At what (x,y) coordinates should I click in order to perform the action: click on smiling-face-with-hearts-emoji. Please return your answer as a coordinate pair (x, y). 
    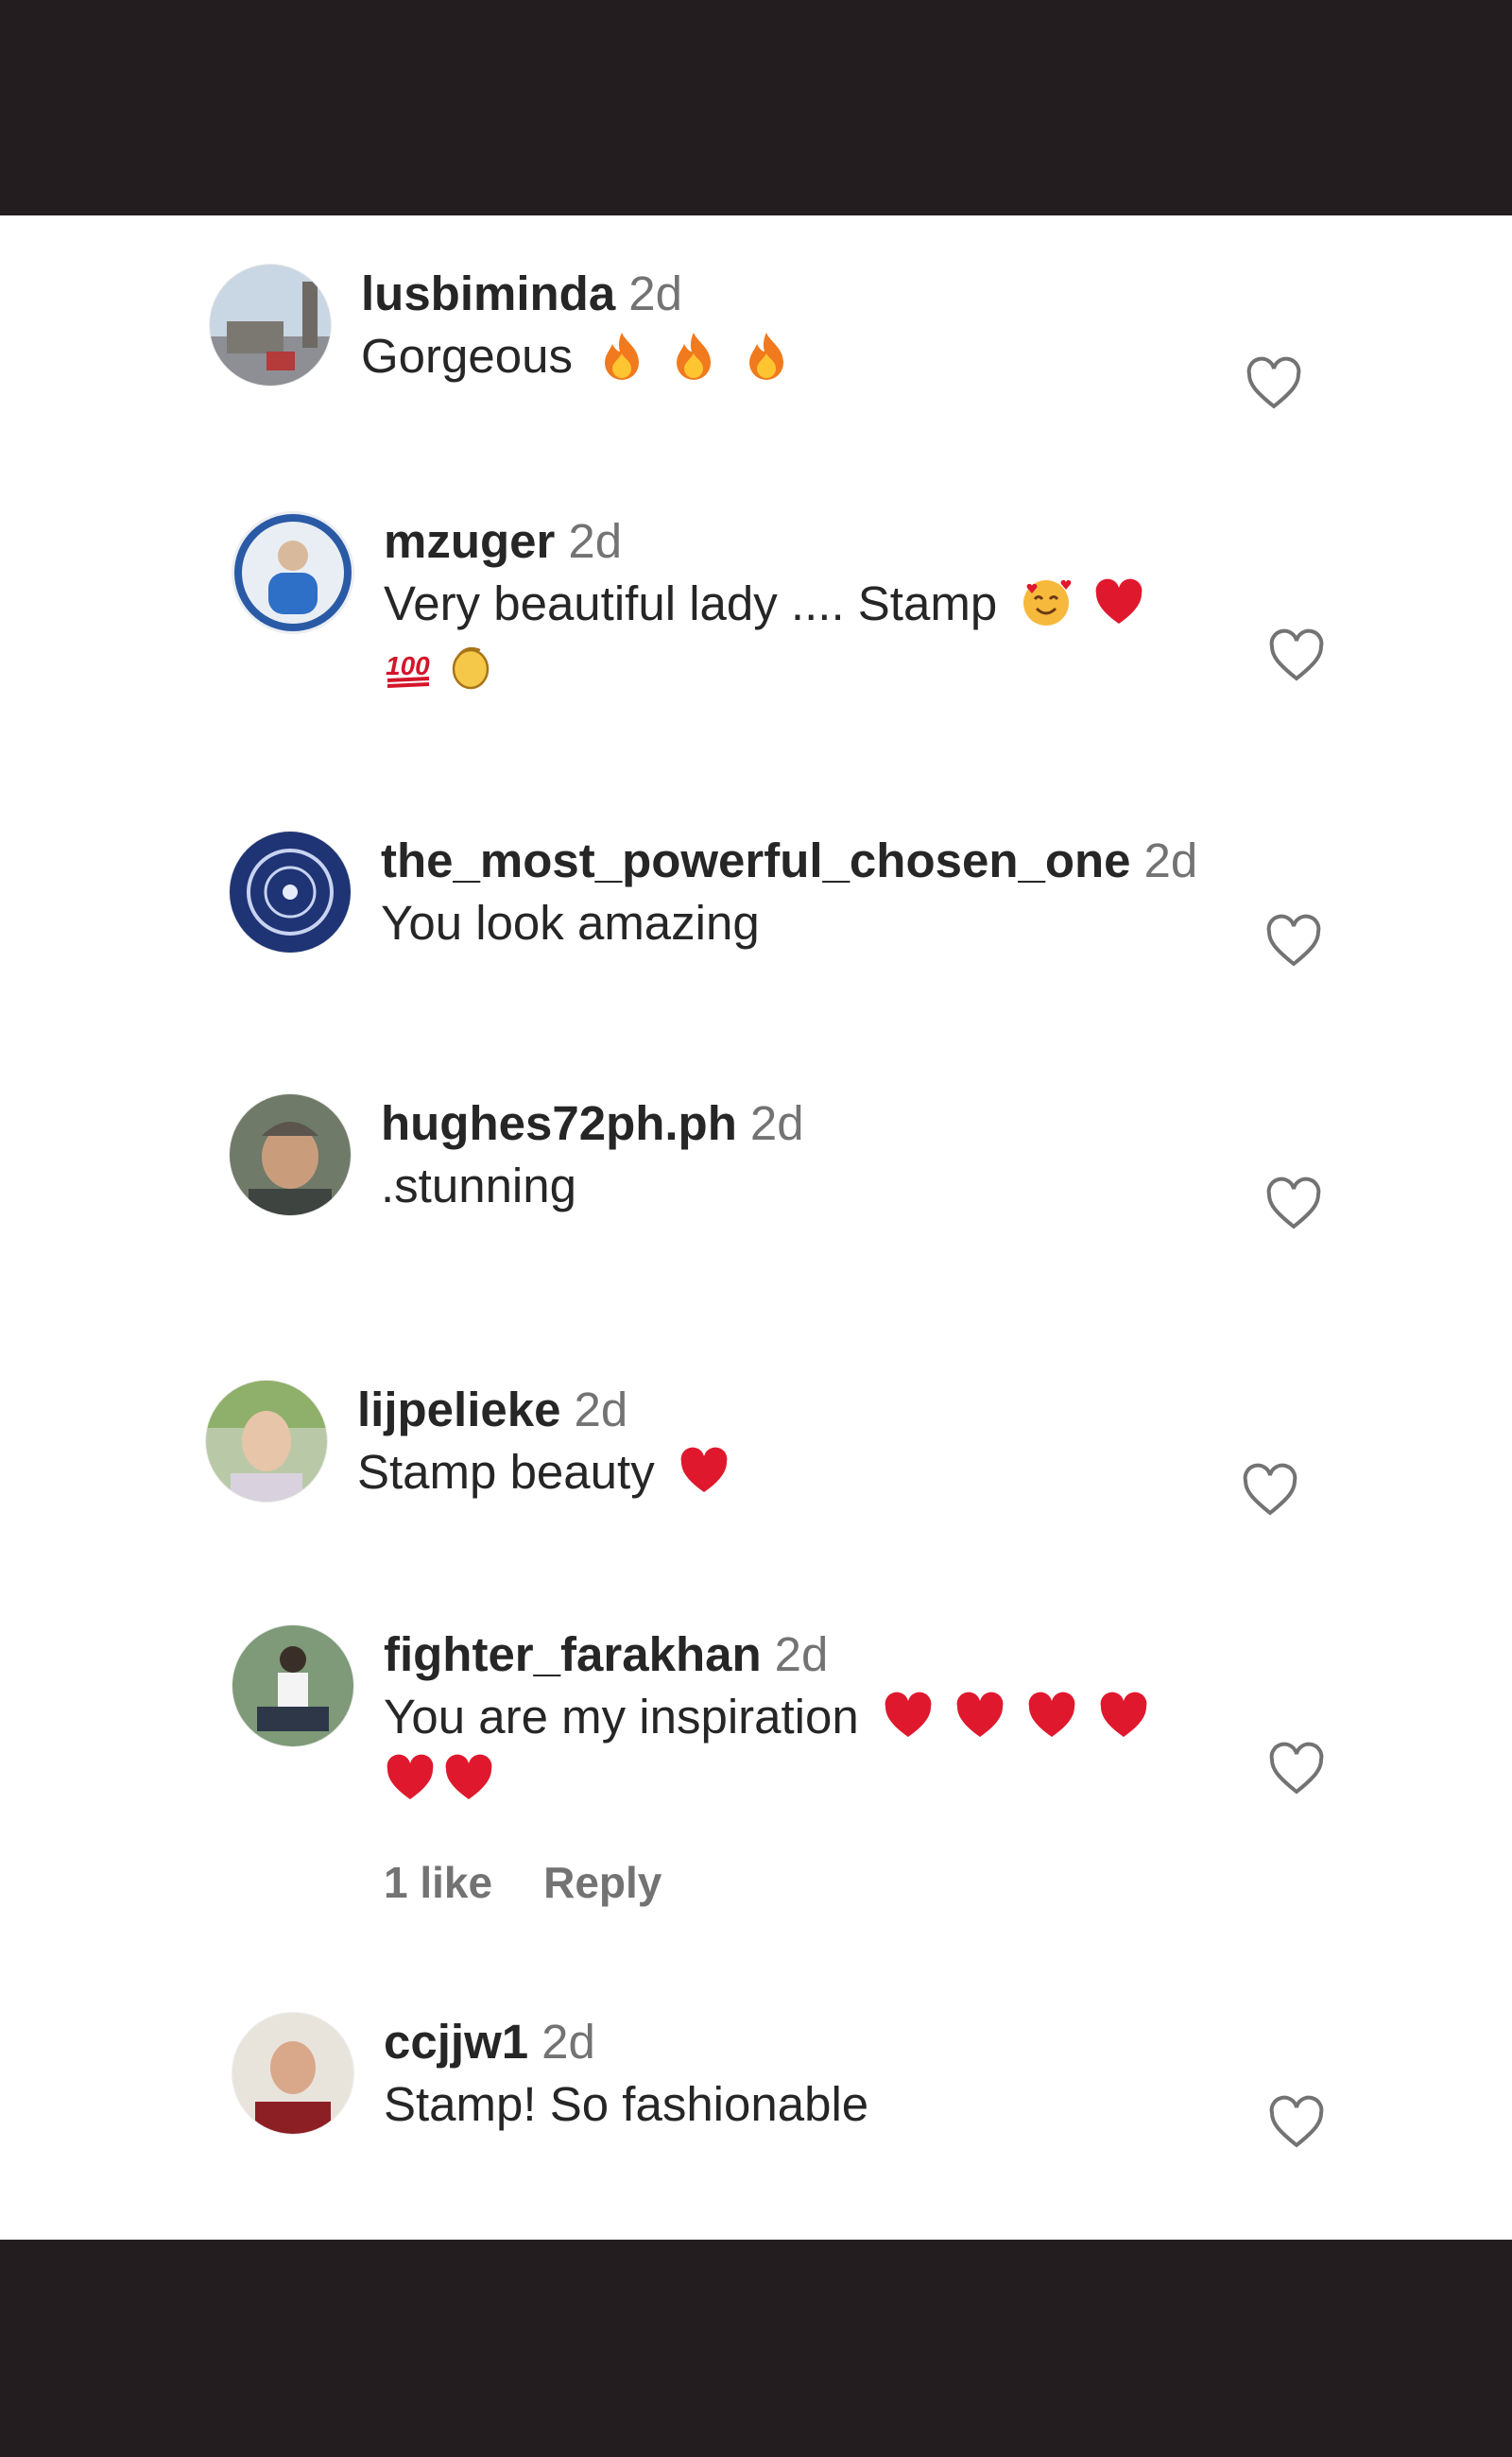
    Looking at the image, I should click on (1046, 602).